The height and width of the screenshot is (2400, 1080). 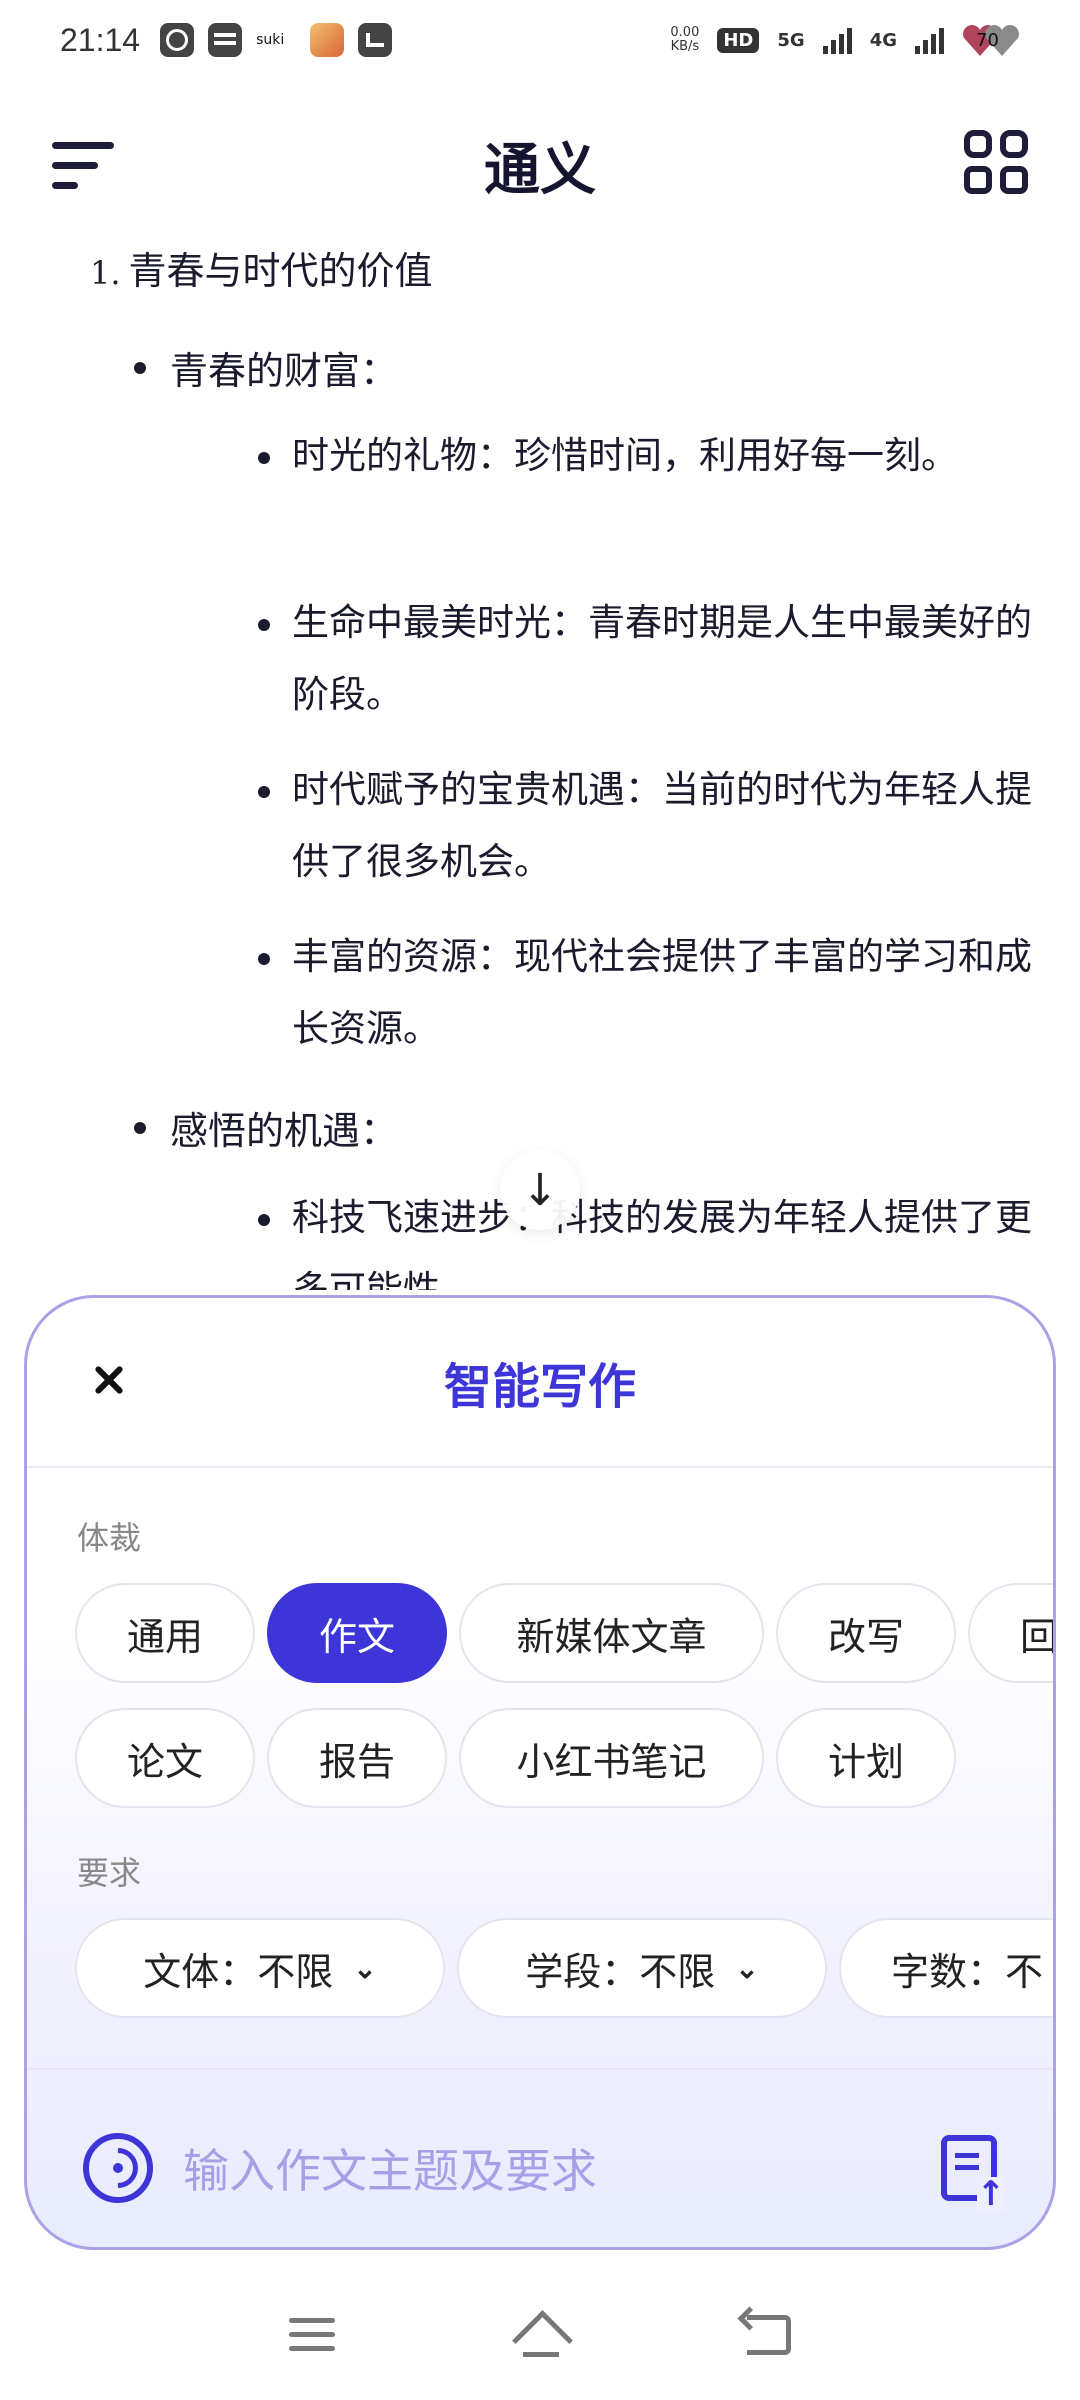 I want to click on genre-chip-new-media: 新媒体文章, so click(x=611, y=1633).